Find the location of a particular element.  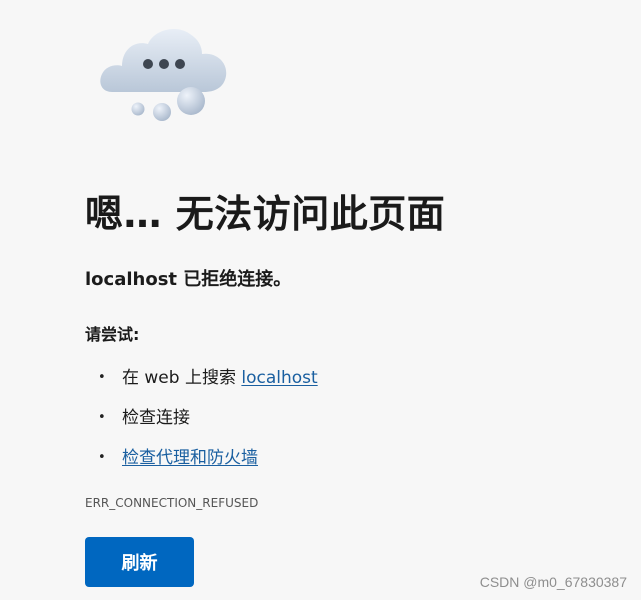

error-message: localhost 已拒绝连接。 is located at coordinates (188, 279).